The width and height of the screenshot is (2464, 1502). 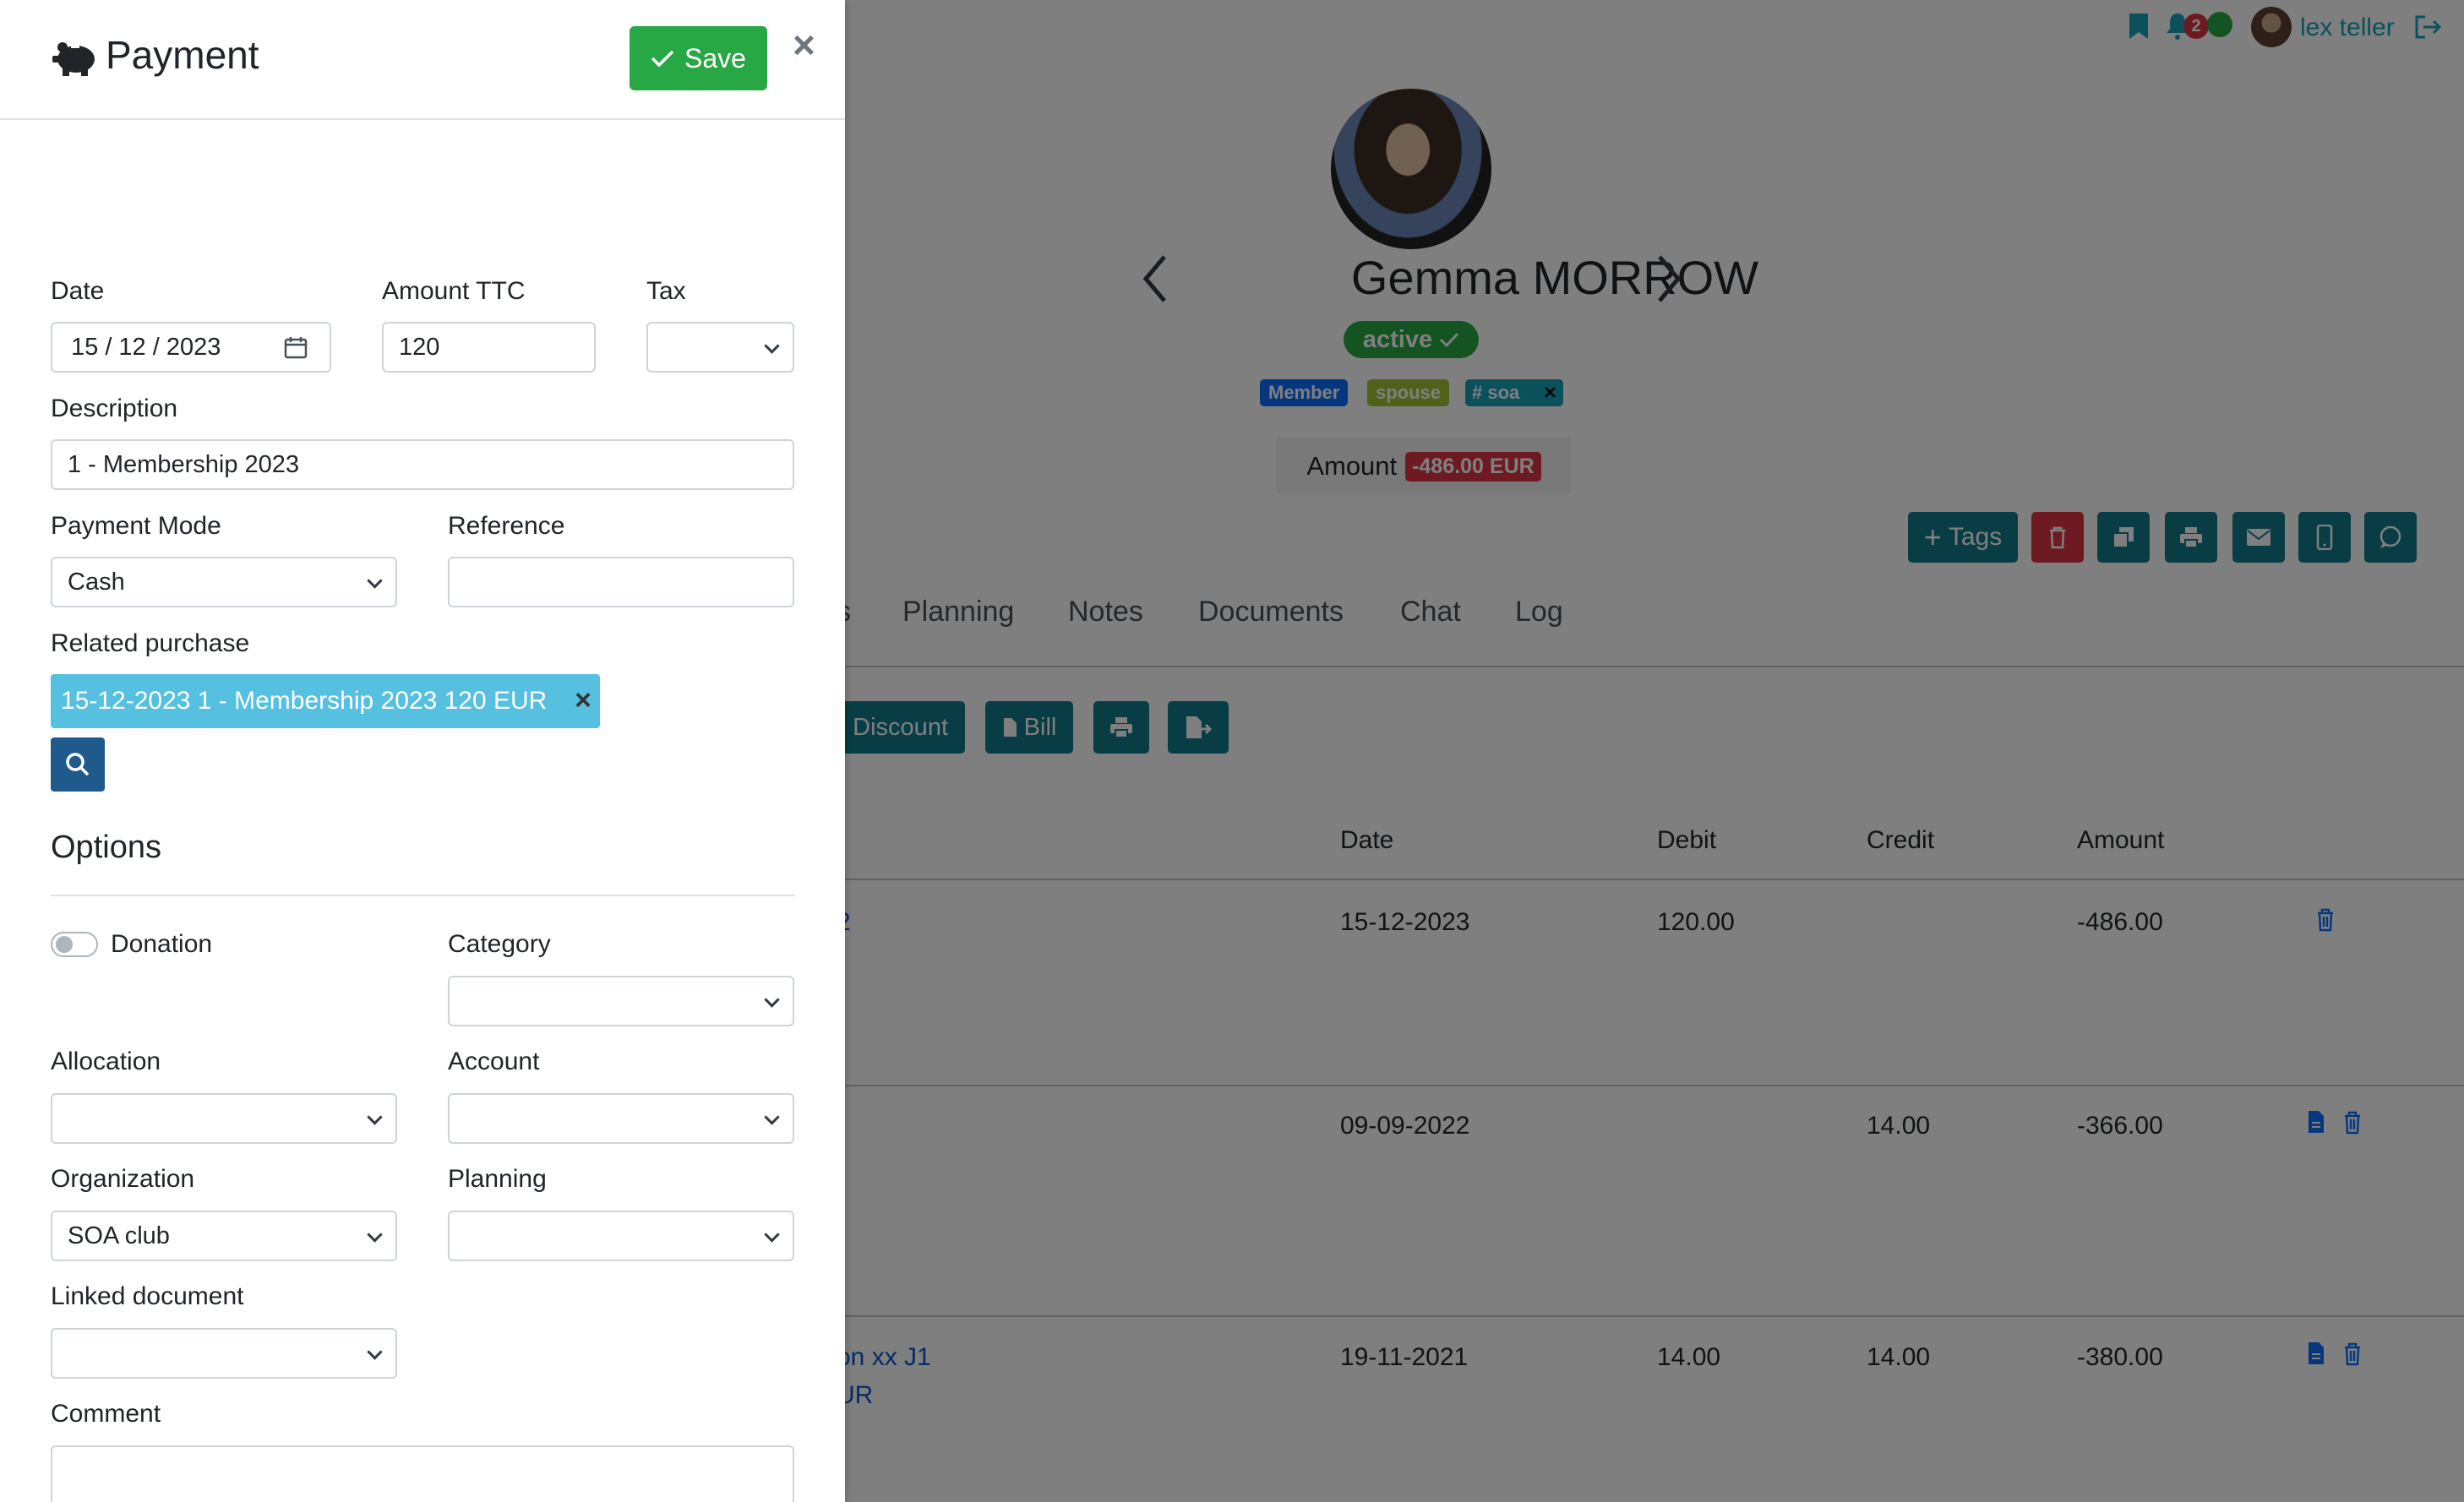 I want to click on description-input: 1 - Membership 2023, so click(x=422, y=464).